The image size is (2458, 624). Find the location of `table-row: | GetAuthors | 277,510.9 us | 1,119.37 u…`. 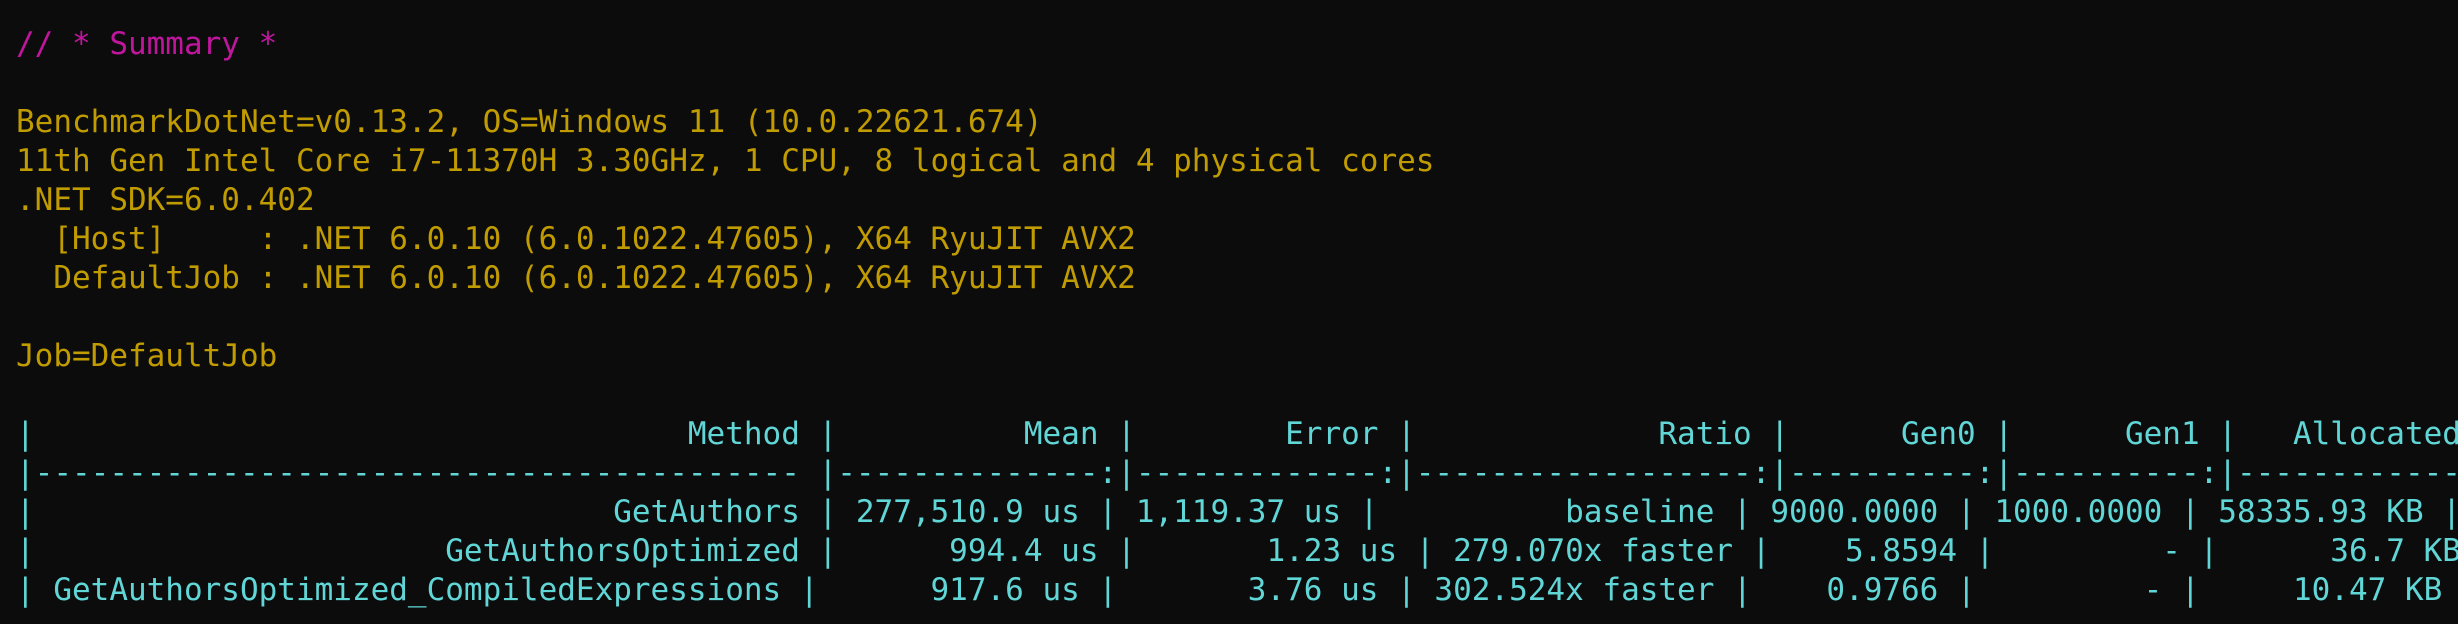

table-row: | GetAuthors | 277,510.9 us | 1,119.37 u… is located at coordinates (1237, 512).